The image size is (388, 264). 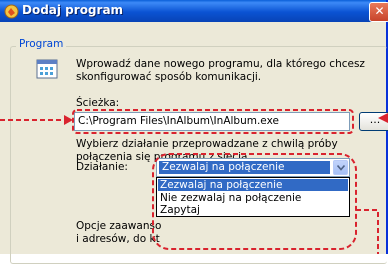 What do you see at coordinates (213, 121) in the screenshot?
I see `annotation-box-path` at bounding box center [213, 121].